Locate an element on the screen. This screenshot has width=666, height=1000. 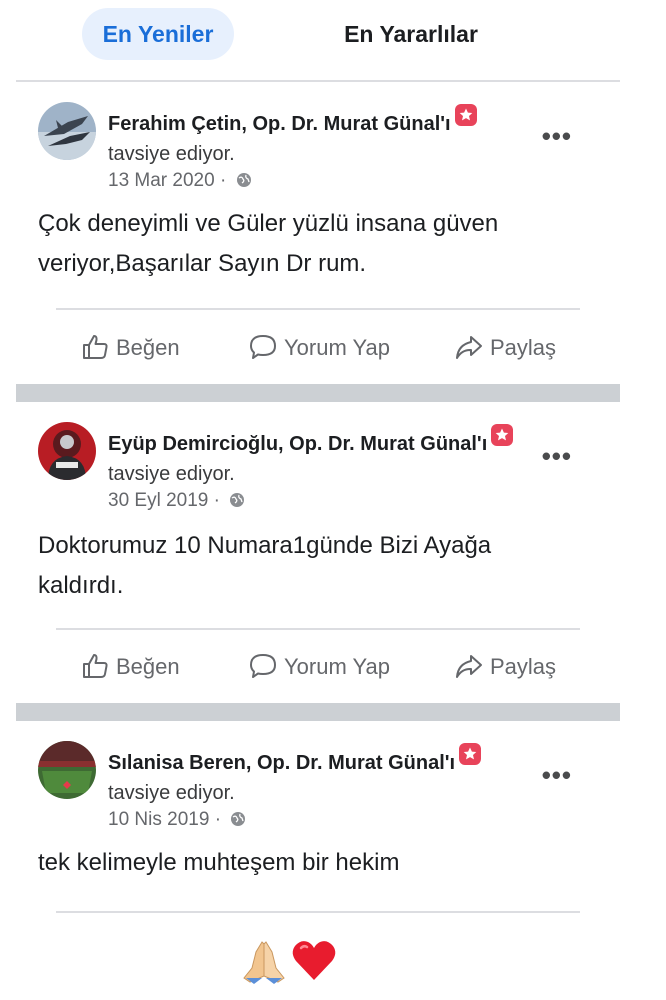
post-date: 10 Nis 2019 is located at coordinates (158, 819).